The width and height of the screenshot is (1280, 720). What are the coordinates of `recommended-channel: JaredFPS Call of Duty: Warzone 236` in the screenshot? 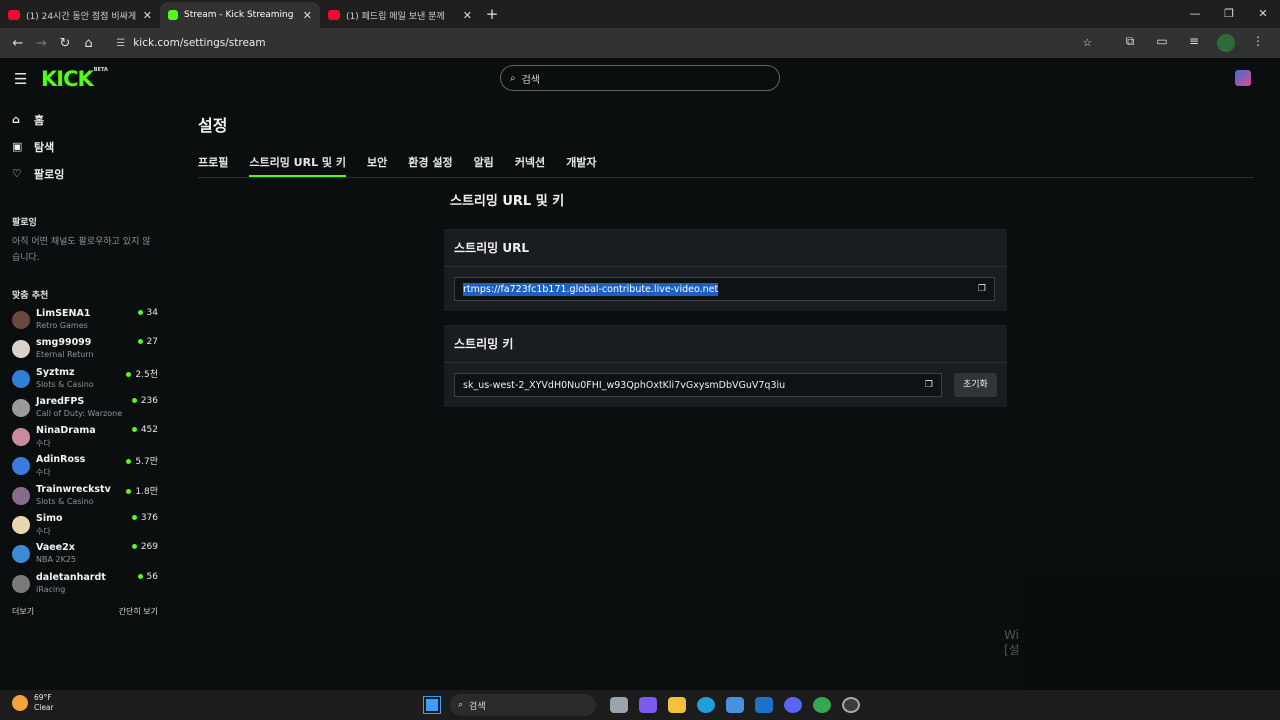 It's located at (85, 407).